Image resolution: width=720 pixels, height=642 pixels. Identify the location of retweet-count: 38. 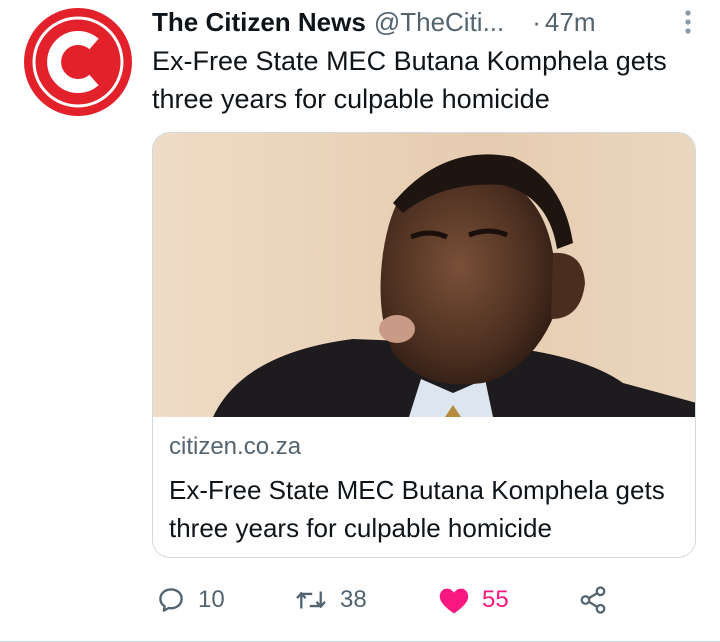
(353, 599).